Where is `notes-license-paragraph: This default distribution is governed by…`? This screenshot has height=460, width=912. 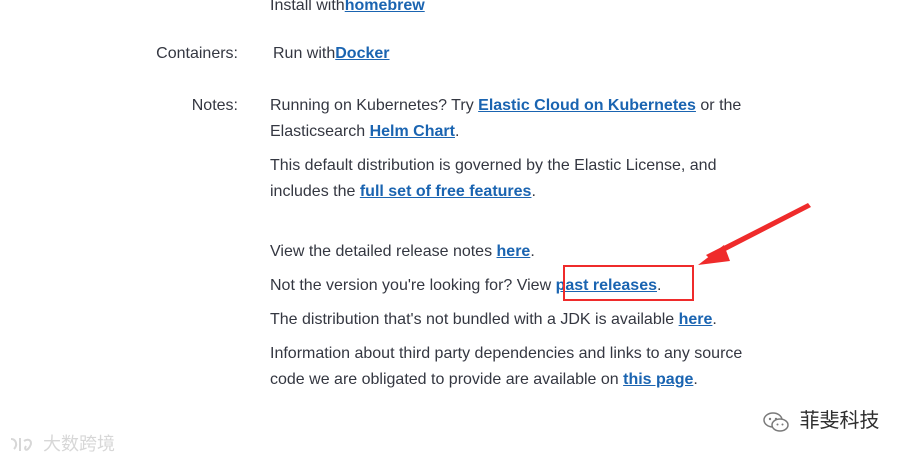
notes-license-paragraph: This default distribution is governed by… is located at coordinates (520, 179).